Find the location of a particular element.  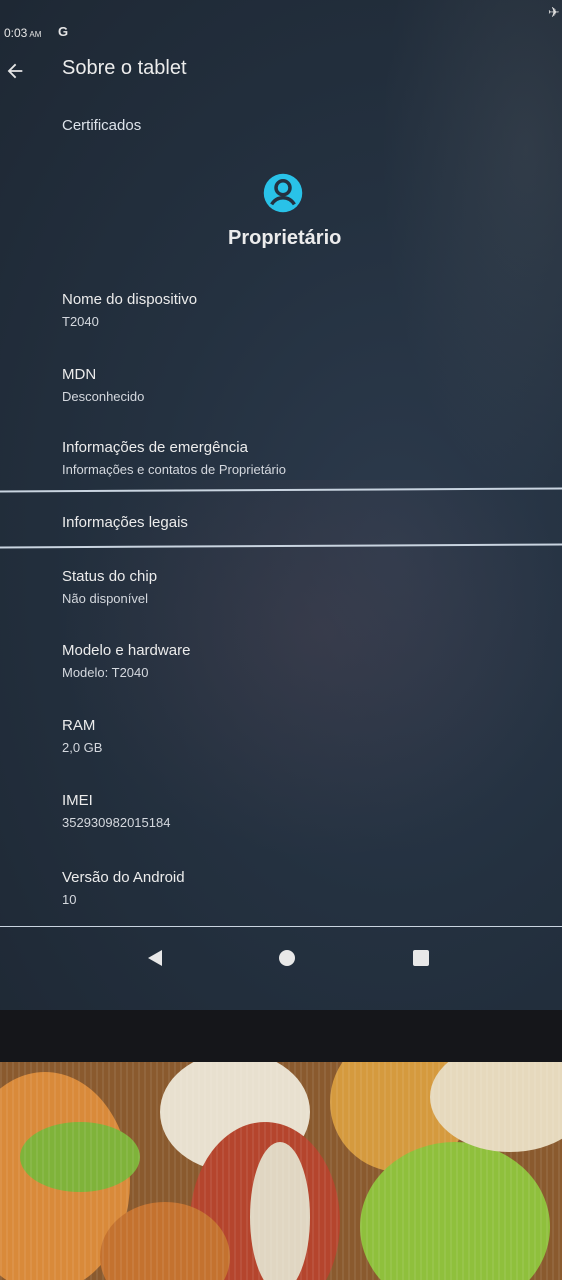

pref-mdn: MDN Desconhecido is located at coordinates (103, 385).